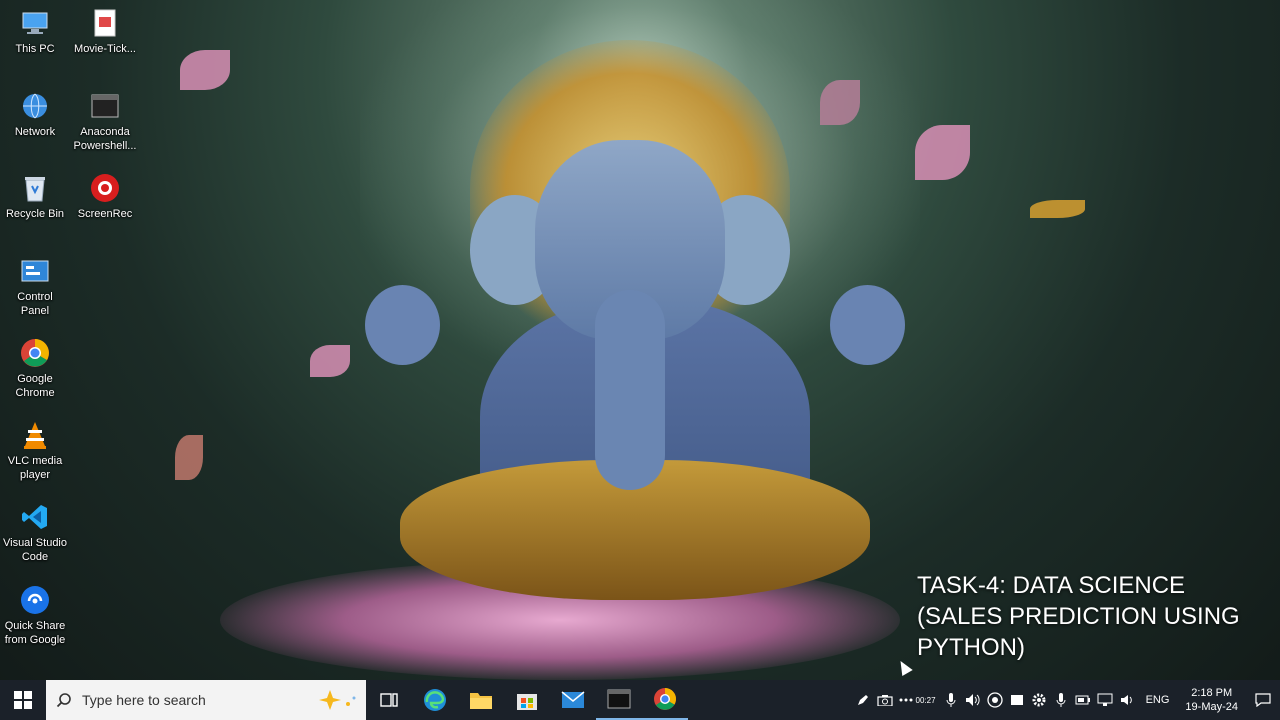 The width and height of the screenshot is (1280, 720). I want to click on desktop-icon-label: Recycle Bin, so click(35, 214).